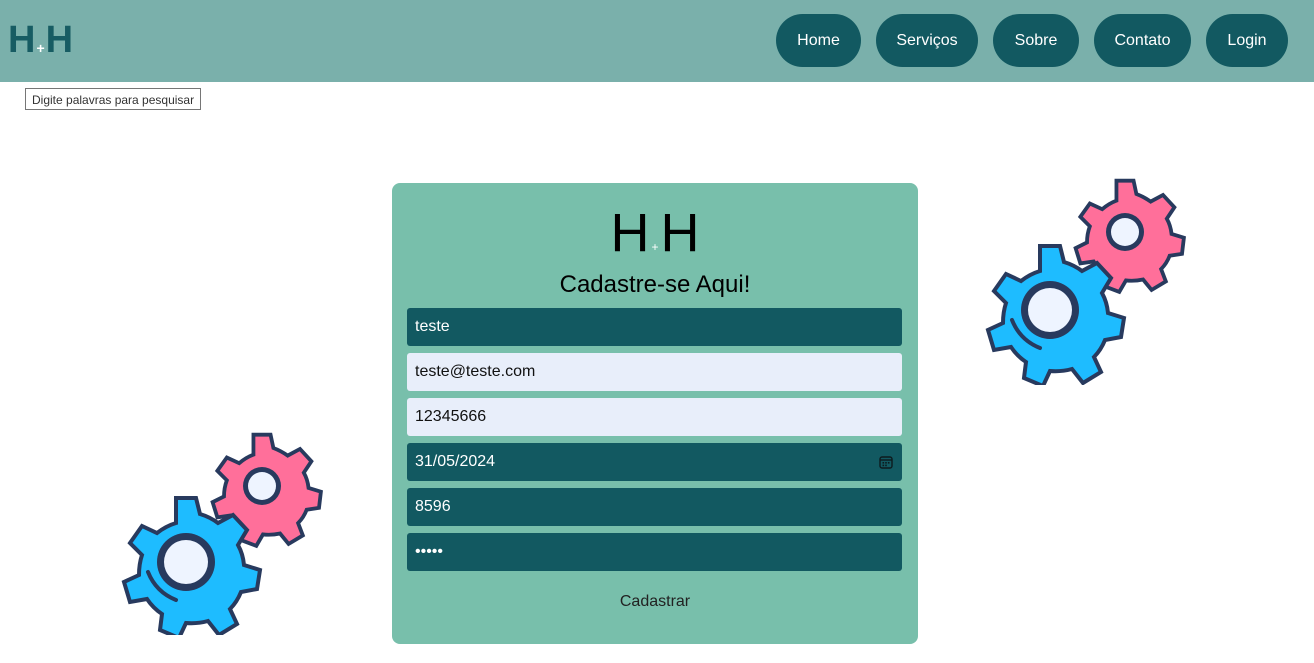 This screenshot has width=1314, height=663. Describe the element at coordinates (655, 233) in the screenshot. I see `card-logo: H + H` at that location.